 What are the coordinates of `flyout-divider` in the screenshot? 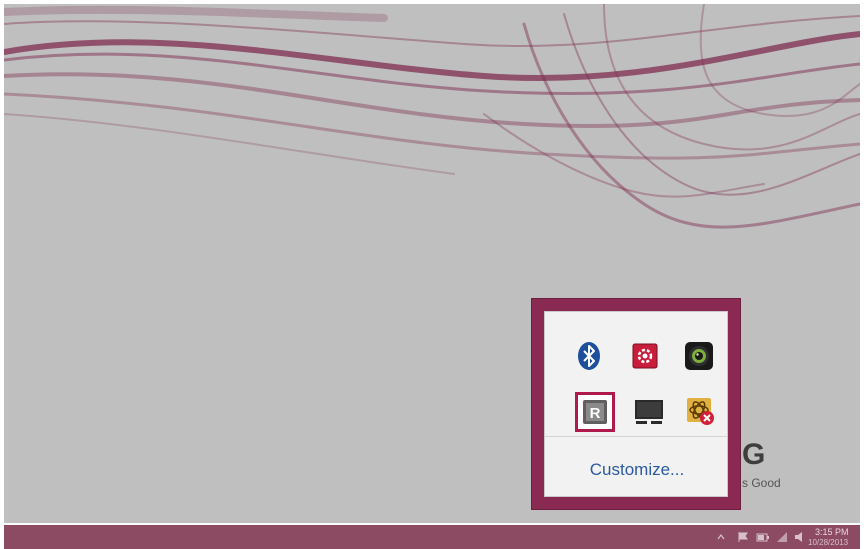 It's located at (636, 436).